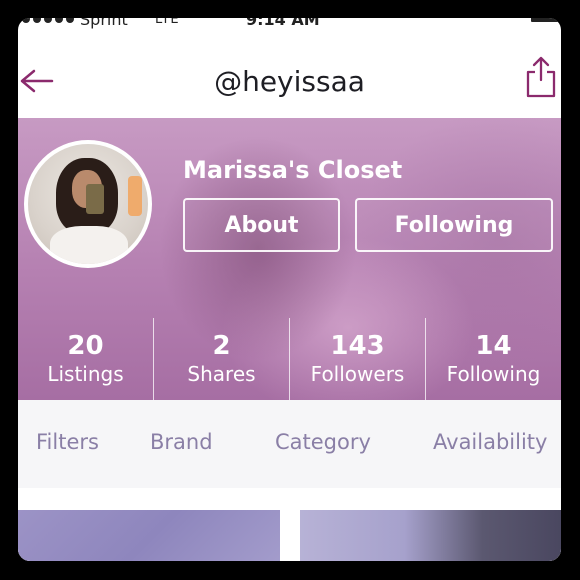 This screenshot has width=580, height=580. I want to click on filter-bar: Filters Brand Category Availability, so click(289, 444).